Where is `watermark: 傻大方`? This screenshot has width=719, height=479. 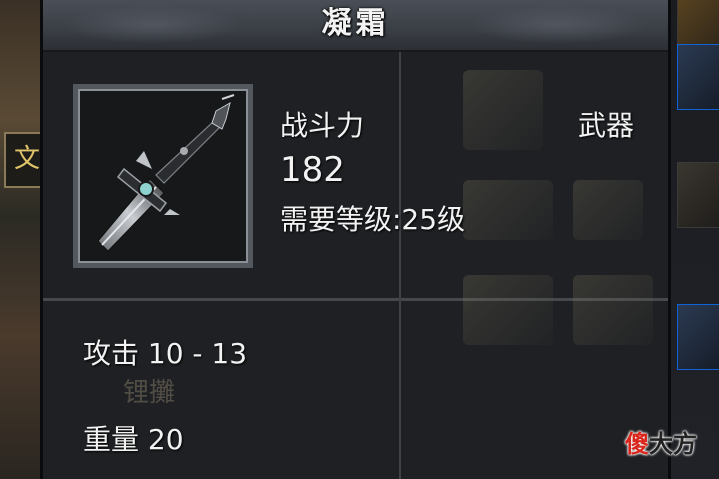 watermark: 傻大方 is located at coordinates (661, 441).